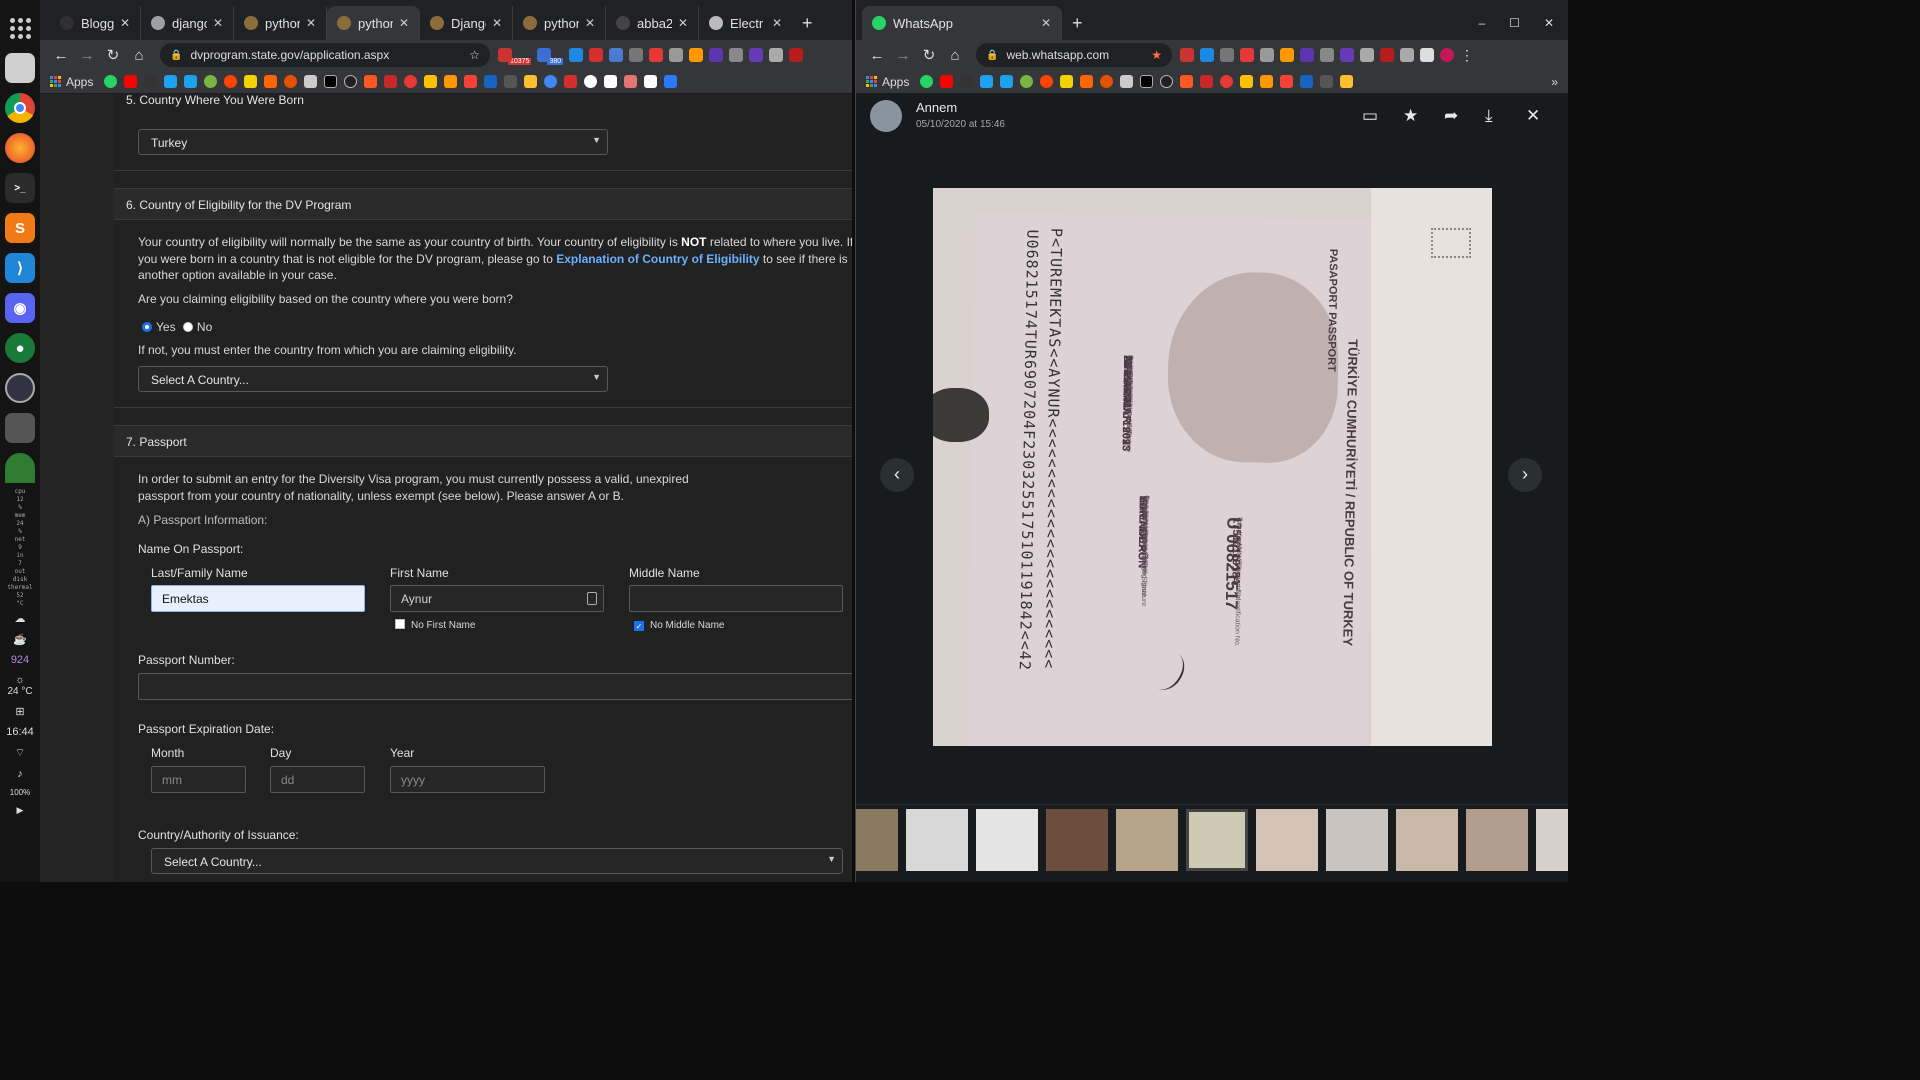 This screenshot has width=1920, height=1080. I want to click on passport-number-input, so click(495, 686).